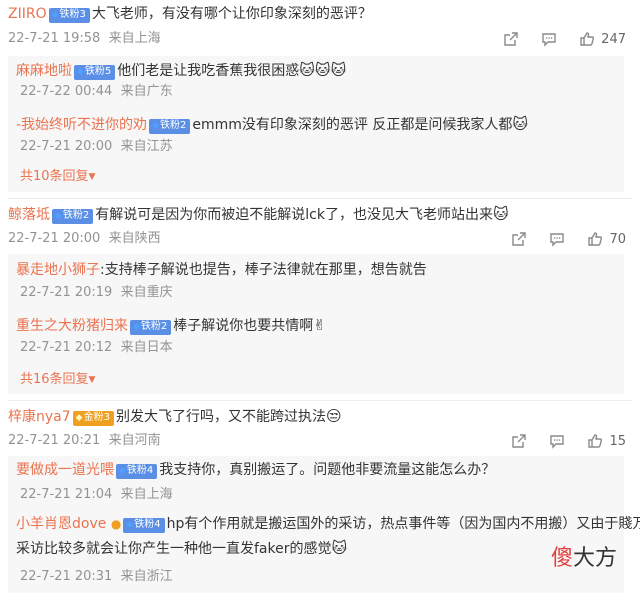 The image size is (640, 593). What do you see at coordinates (319, 325) in the screenshot?
I see `victory-hand-icon: ✌` at bounding box center [319, 325].